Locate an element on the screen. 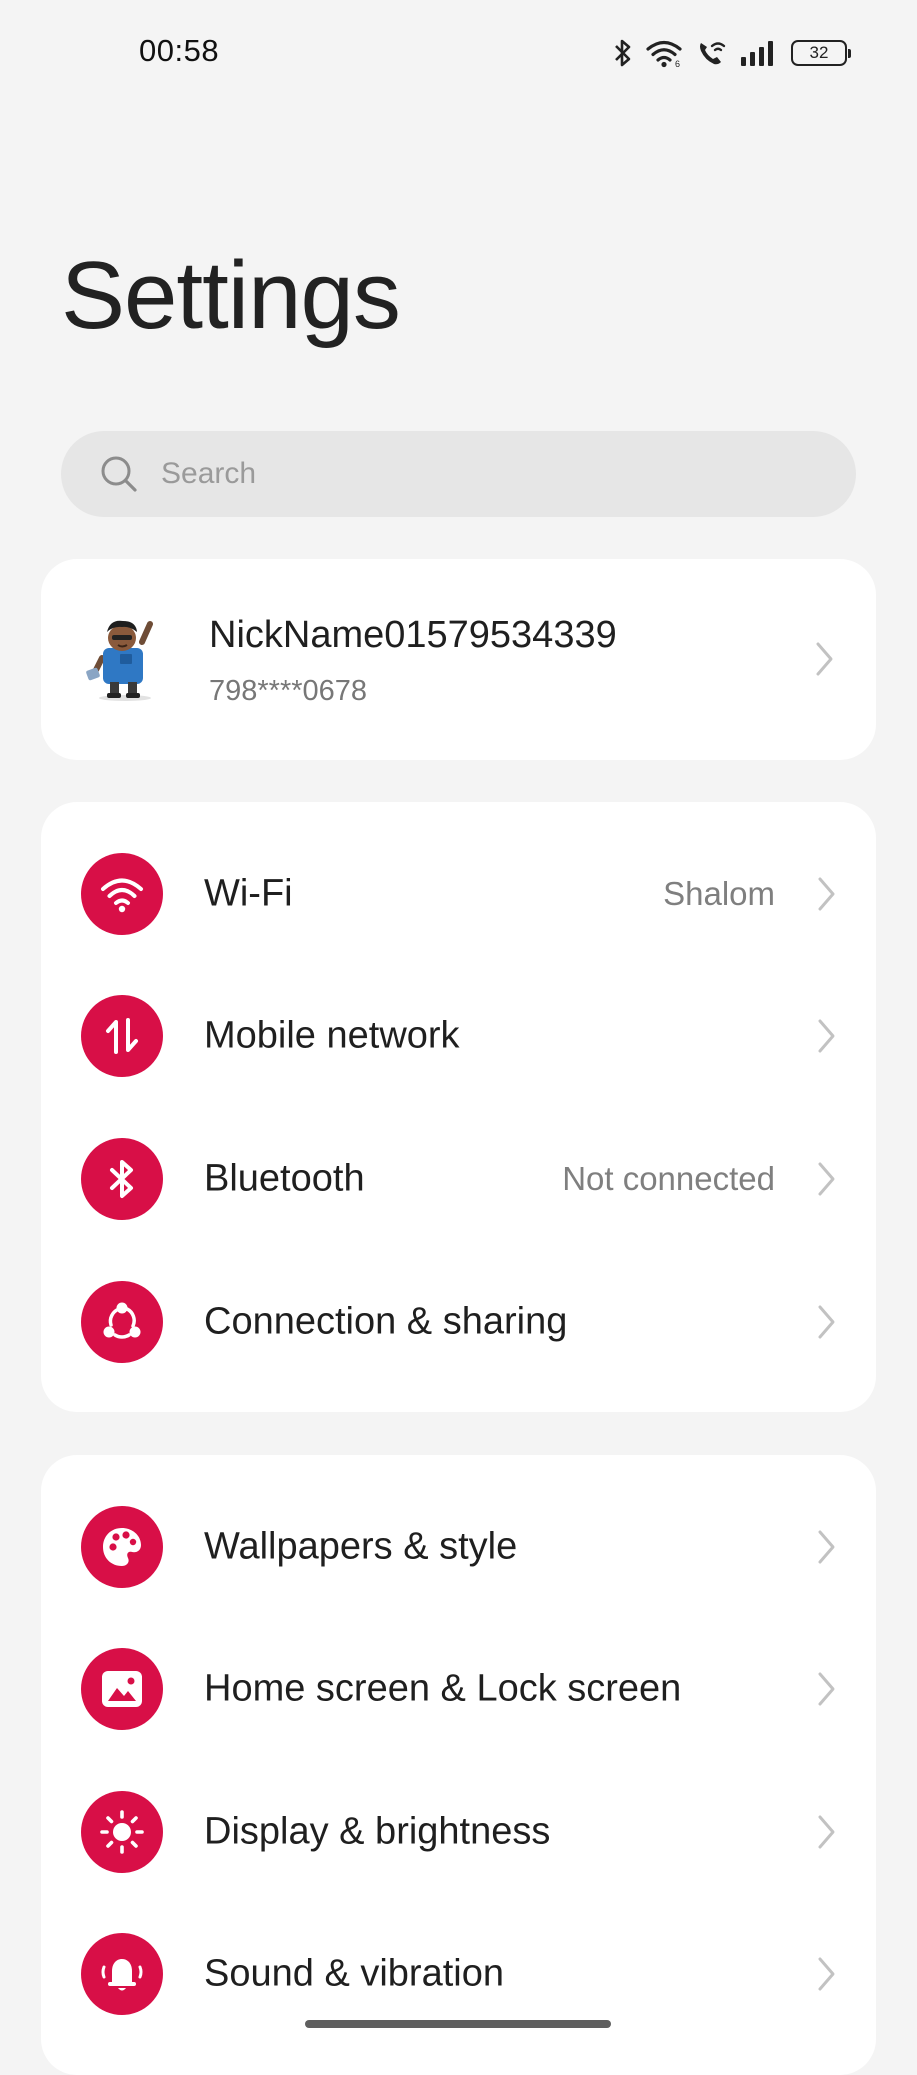  settings-row-connection-sharing: Connection & sharing is located at coordinates (458, 1322).